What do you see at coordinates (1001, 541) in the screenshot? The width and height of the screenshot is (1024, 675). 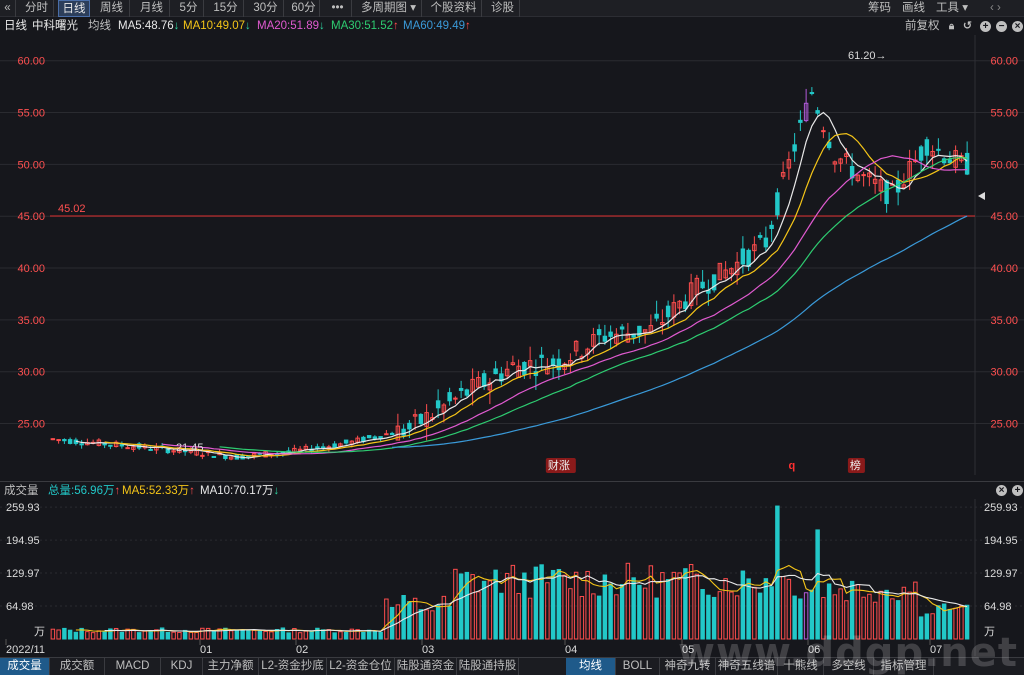 I see `vol-y-tick-right: 194.95` at bounding box center [1001, 541].